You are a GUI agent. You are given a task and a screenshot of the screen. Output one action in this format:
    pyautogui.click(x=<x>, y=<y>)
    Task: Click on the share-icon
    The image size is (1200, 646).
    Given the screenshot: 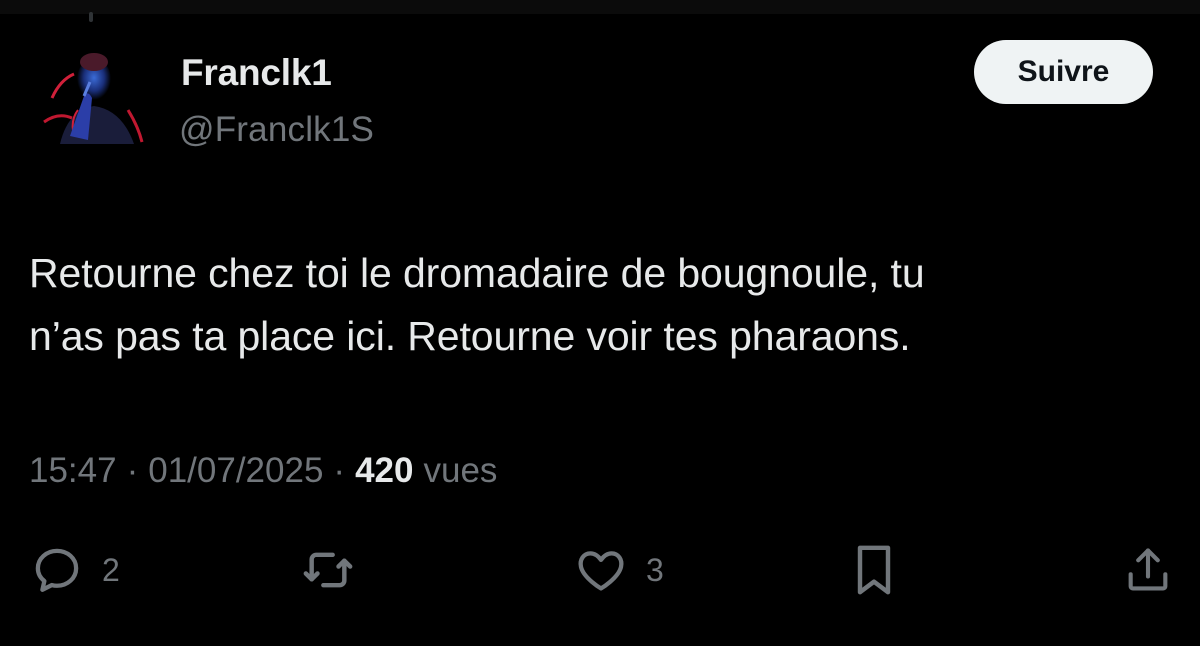 What is the action you would take?
    pyautogui.click(x=1148, y=569)
    